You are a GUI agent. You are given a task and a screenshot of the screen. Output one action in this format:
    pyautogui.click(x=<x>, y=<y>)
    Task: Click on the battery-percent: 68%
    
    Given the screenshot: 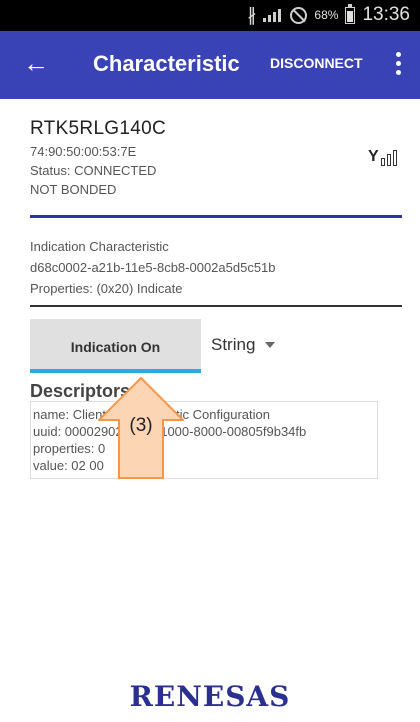 What is the action you would take?
    pyautogui.click(x=326, y=15)
    